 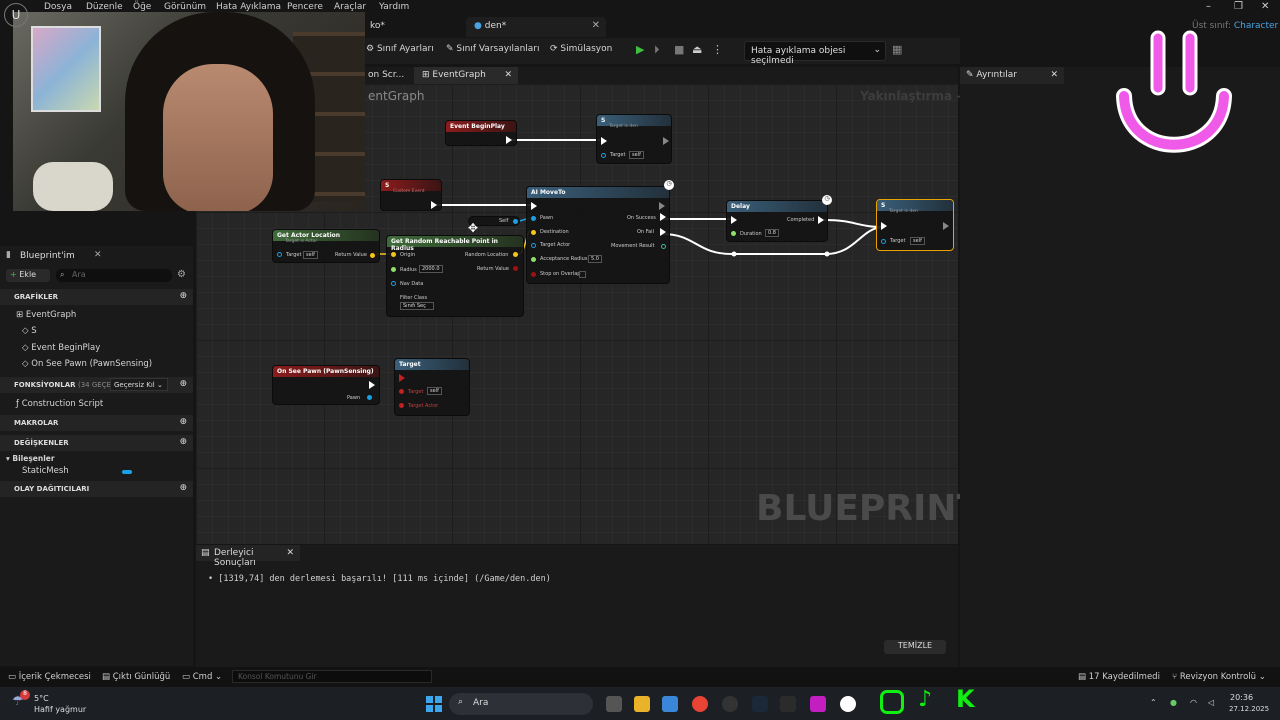 I want to click on simulation-button: ⟳ Simülasyon, so click(x=581, y=49).